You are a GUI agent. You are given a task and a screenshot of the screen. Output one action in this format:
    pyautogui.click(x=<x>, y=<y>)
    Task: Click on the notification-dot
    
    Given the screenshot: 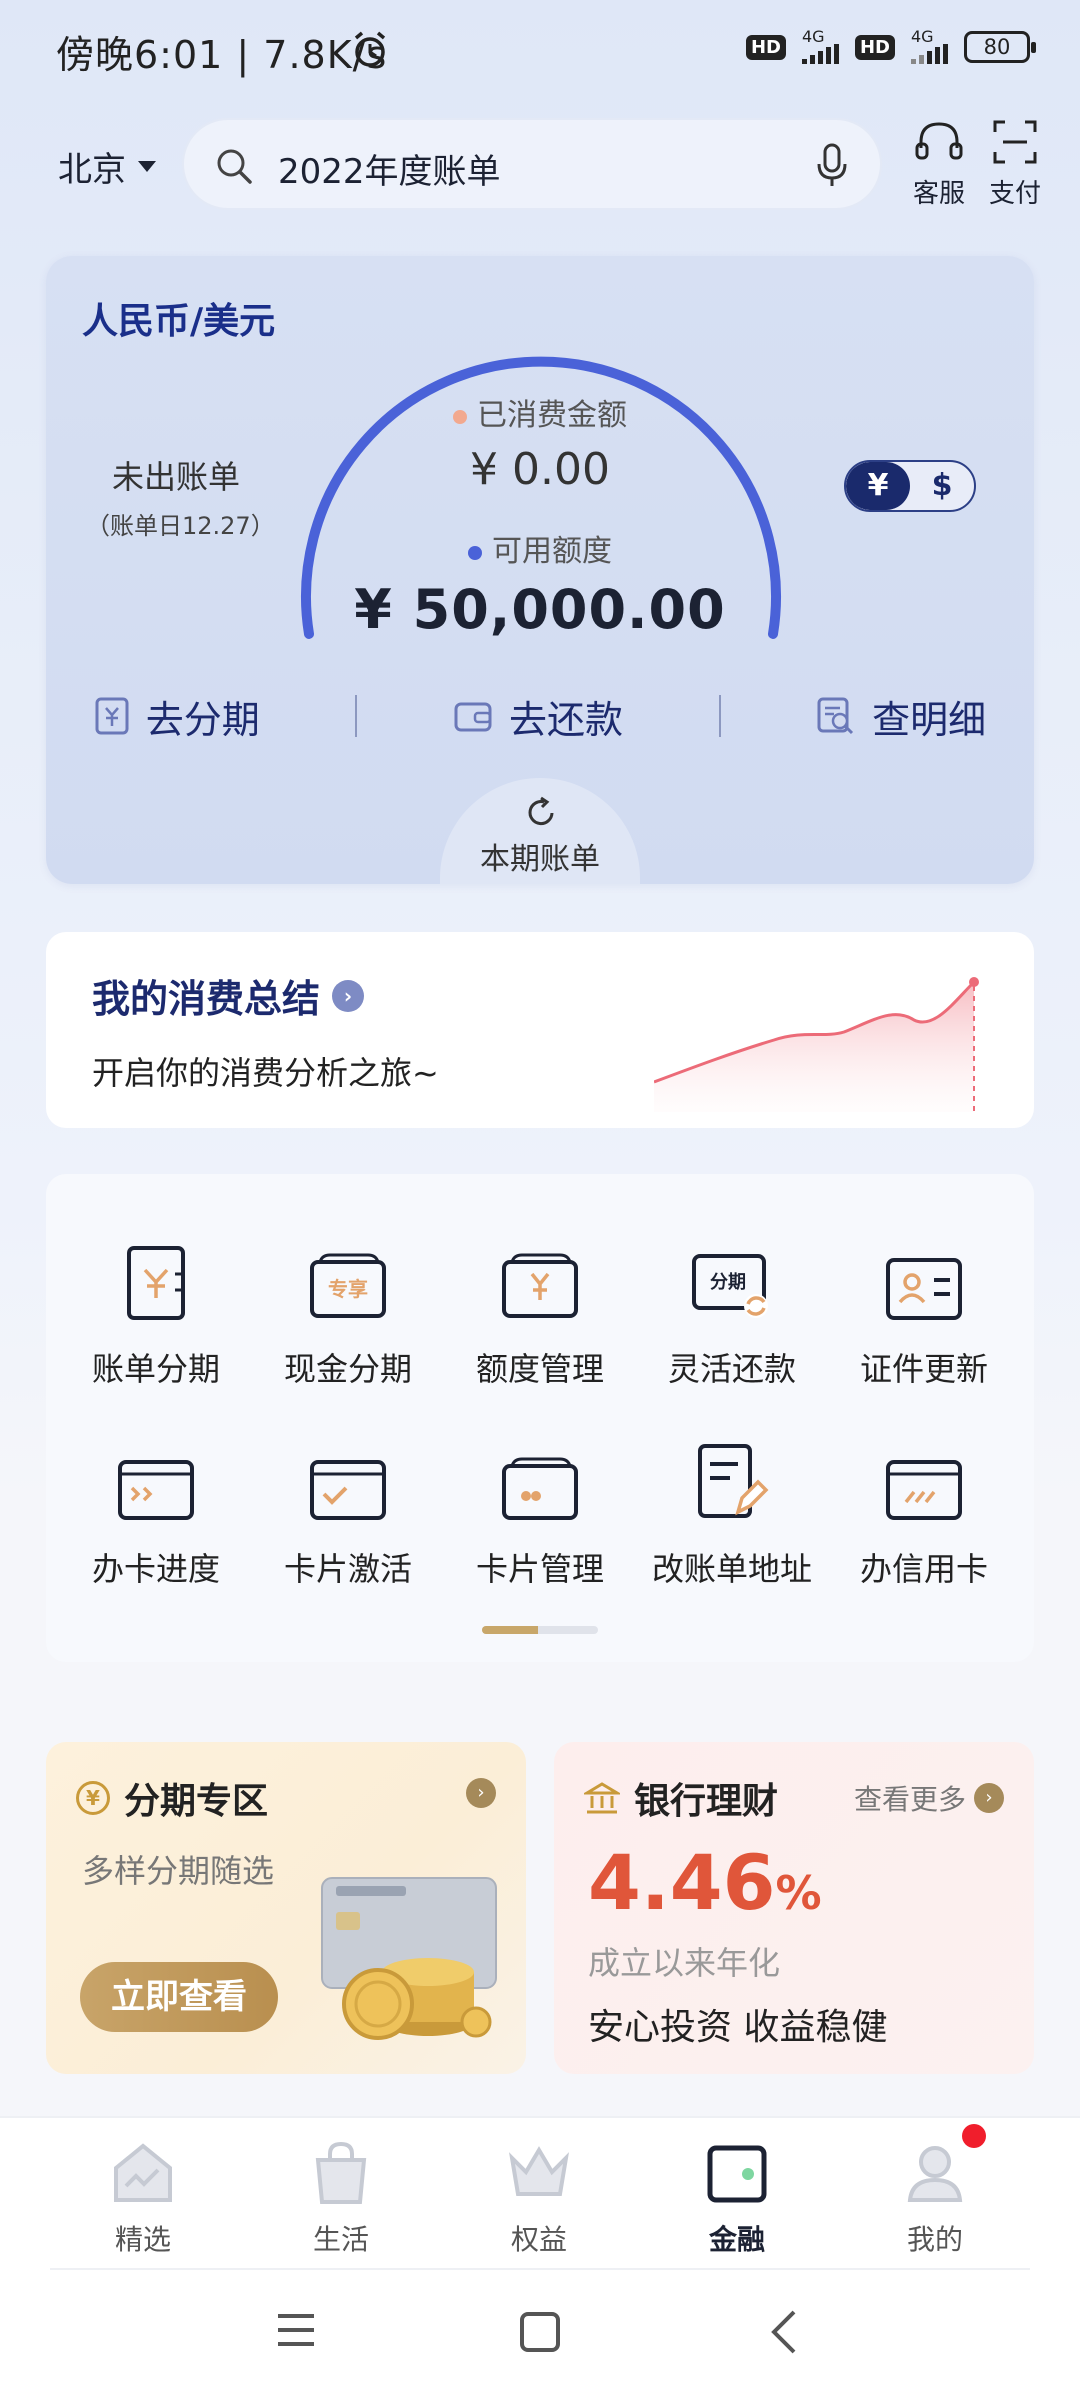 What is the action you would take?
    pyautogui.click(x=974, y=2136)
    